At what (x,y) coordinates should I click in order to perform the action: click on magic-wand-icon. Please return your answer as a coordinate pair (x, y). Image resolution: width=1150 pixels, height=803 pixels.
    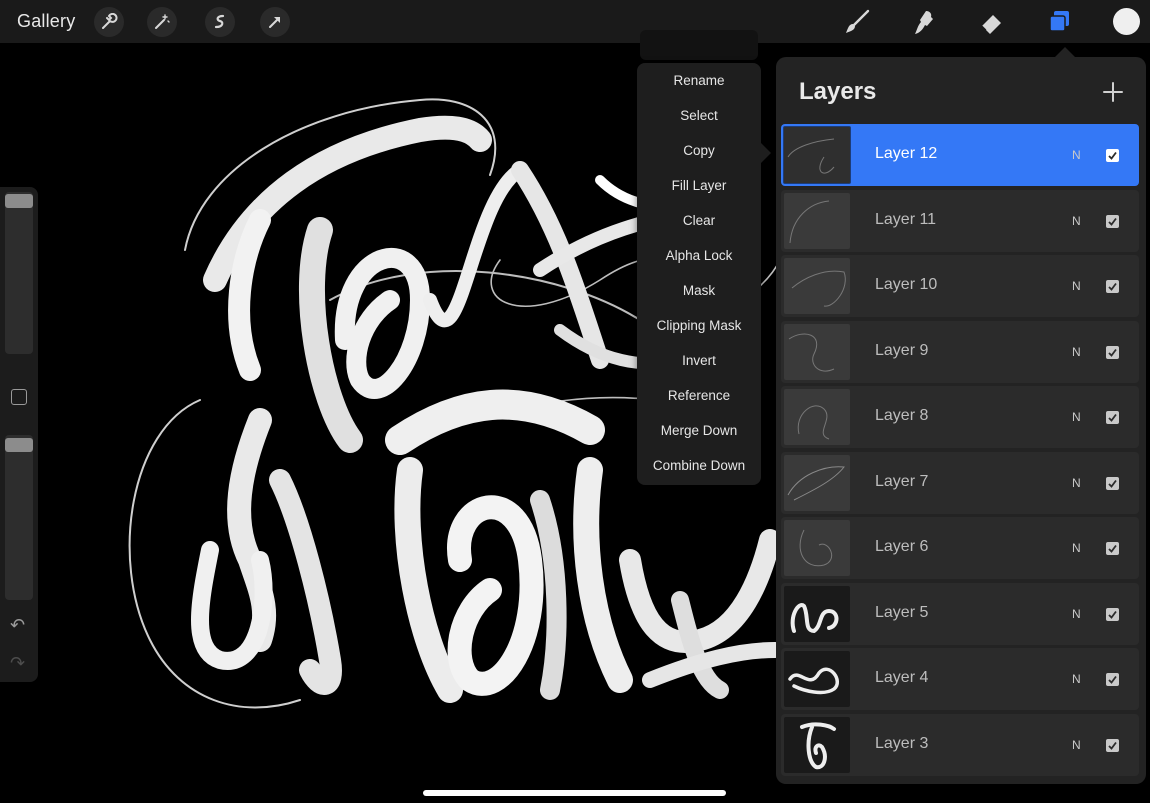
    Looking at the image, I should click on (162, 22).